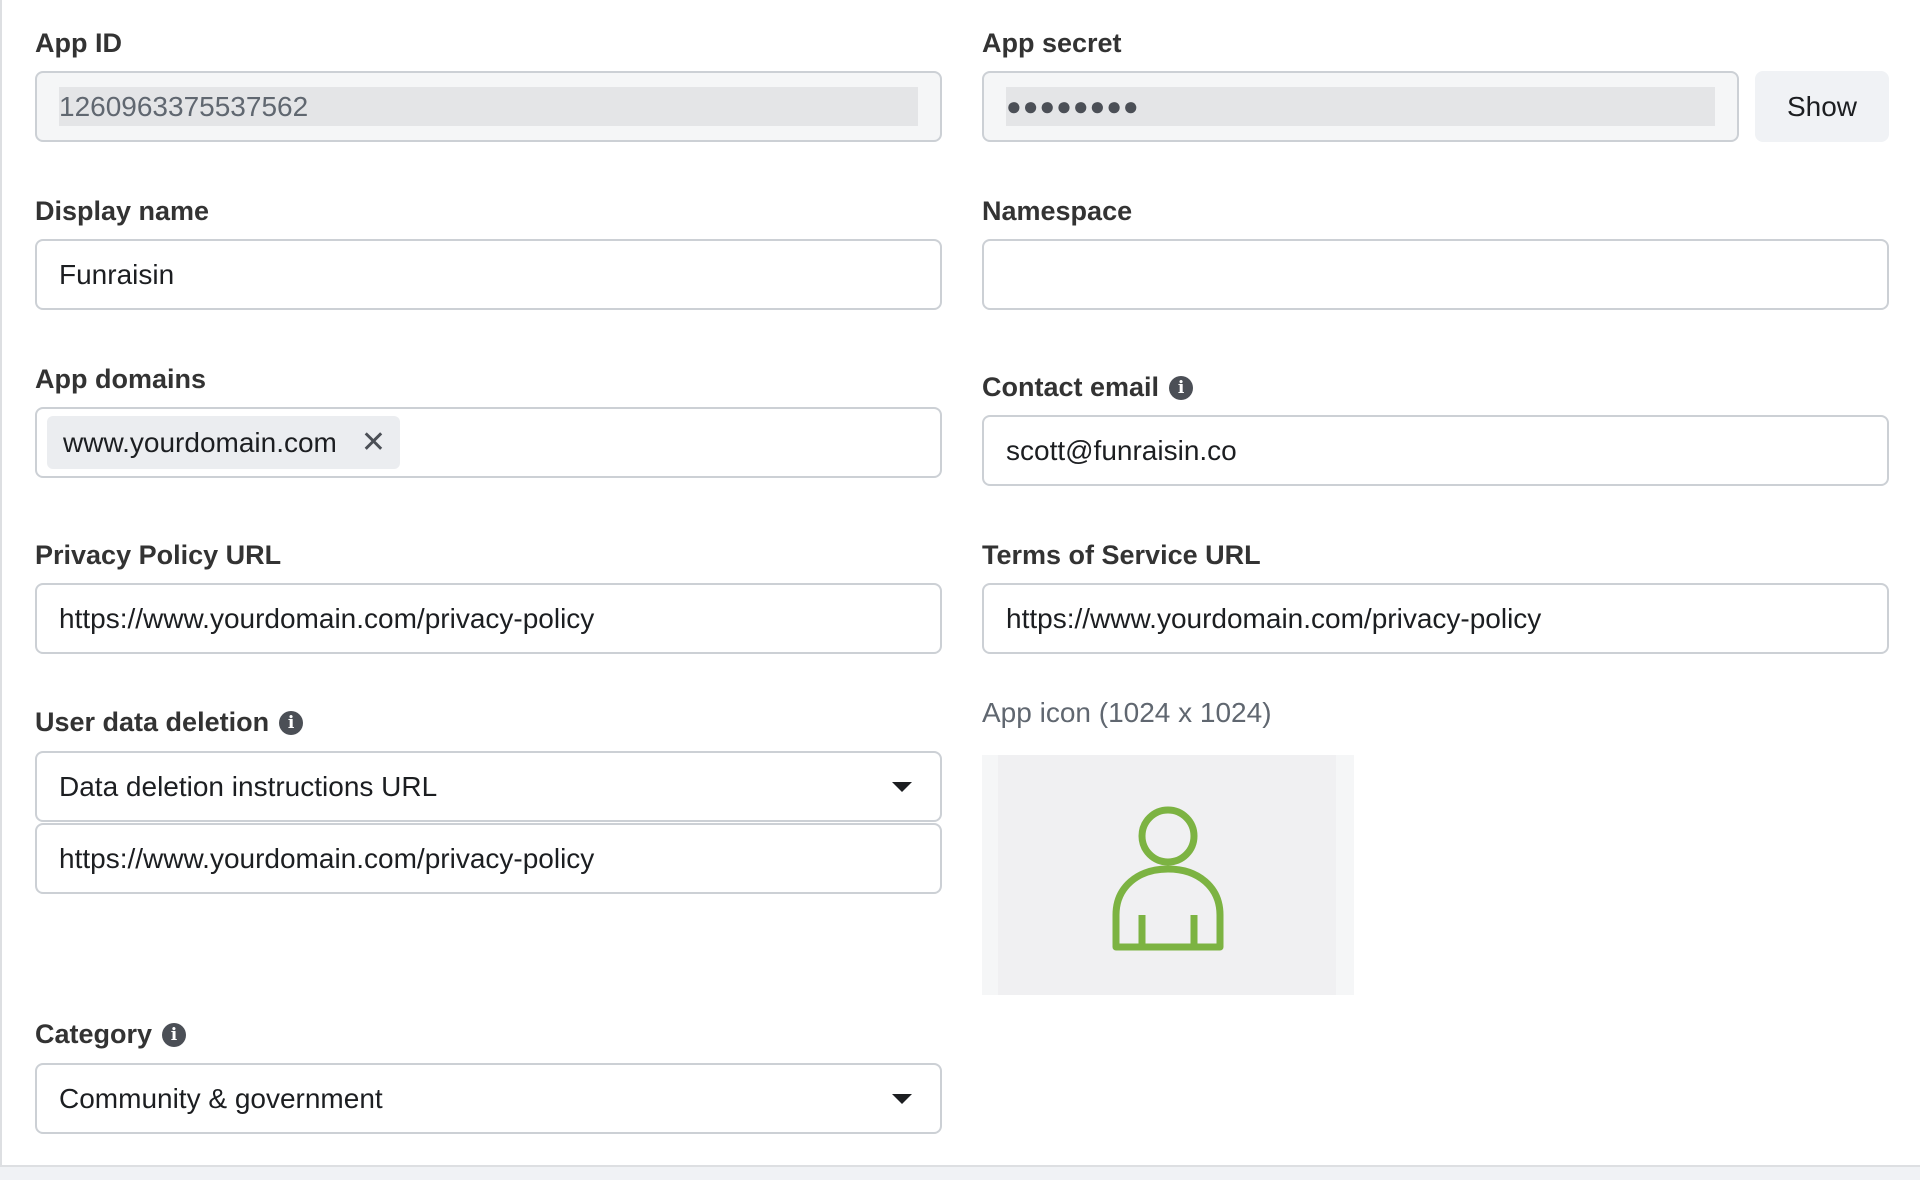 The width and height of the screenshot is (1920, 1180). What do you see at coordinates (1360, 106) in the screenshot?
I see `app-secret-field: ●●●●●●●●` at bounding box center [1360, 106].